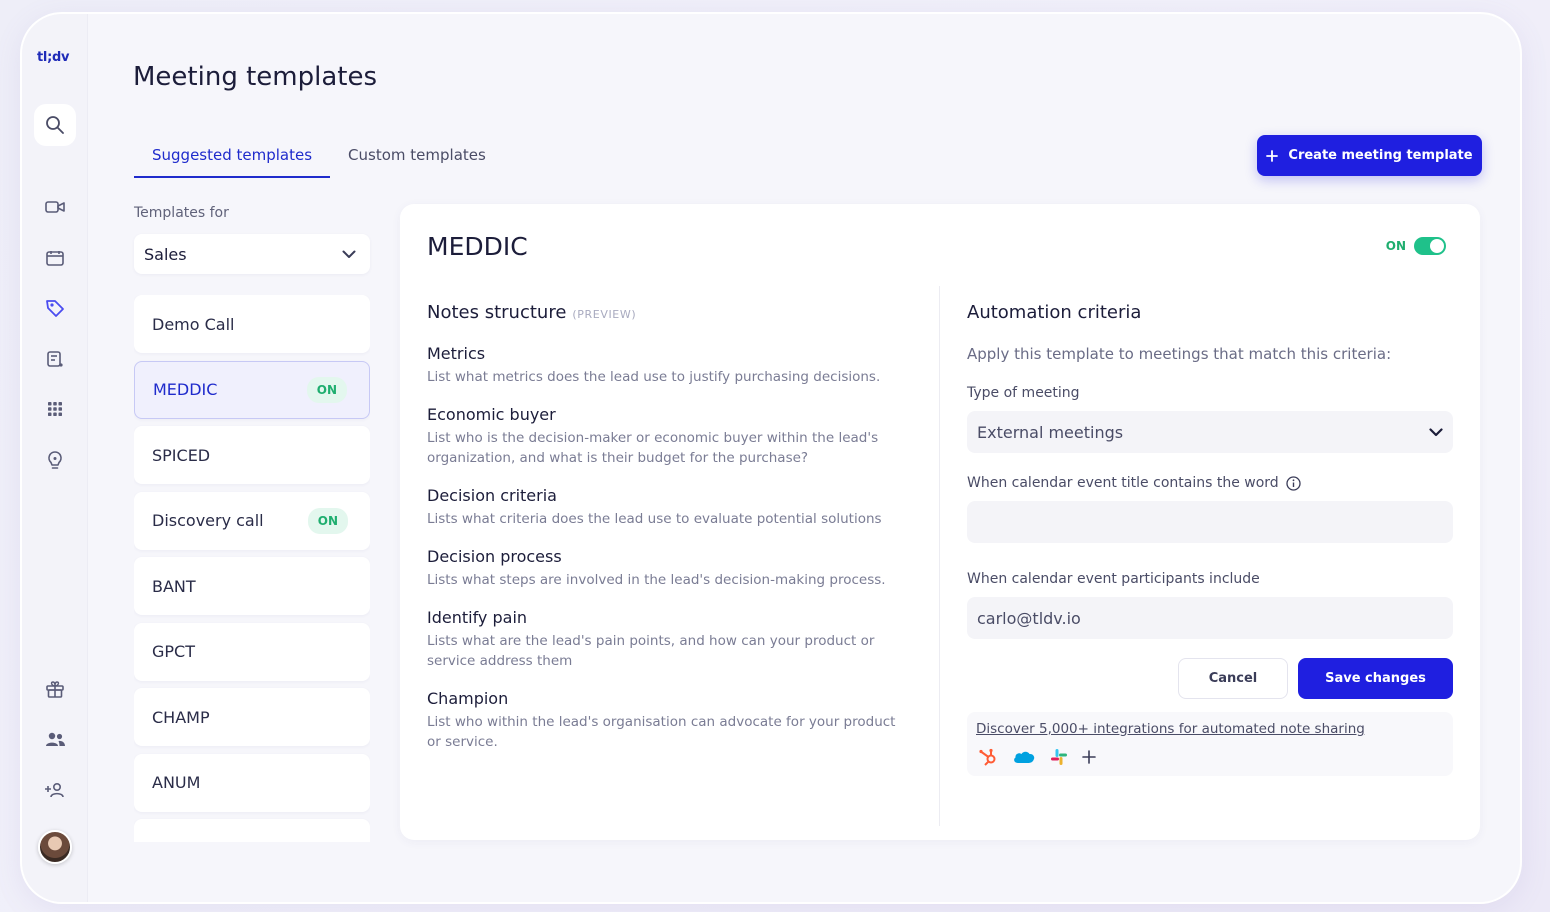  What do you see at coordinates (1054, 312) in the screenshot?
I see `automation-title: Automation criteria` at bounding box center [1054, 312].